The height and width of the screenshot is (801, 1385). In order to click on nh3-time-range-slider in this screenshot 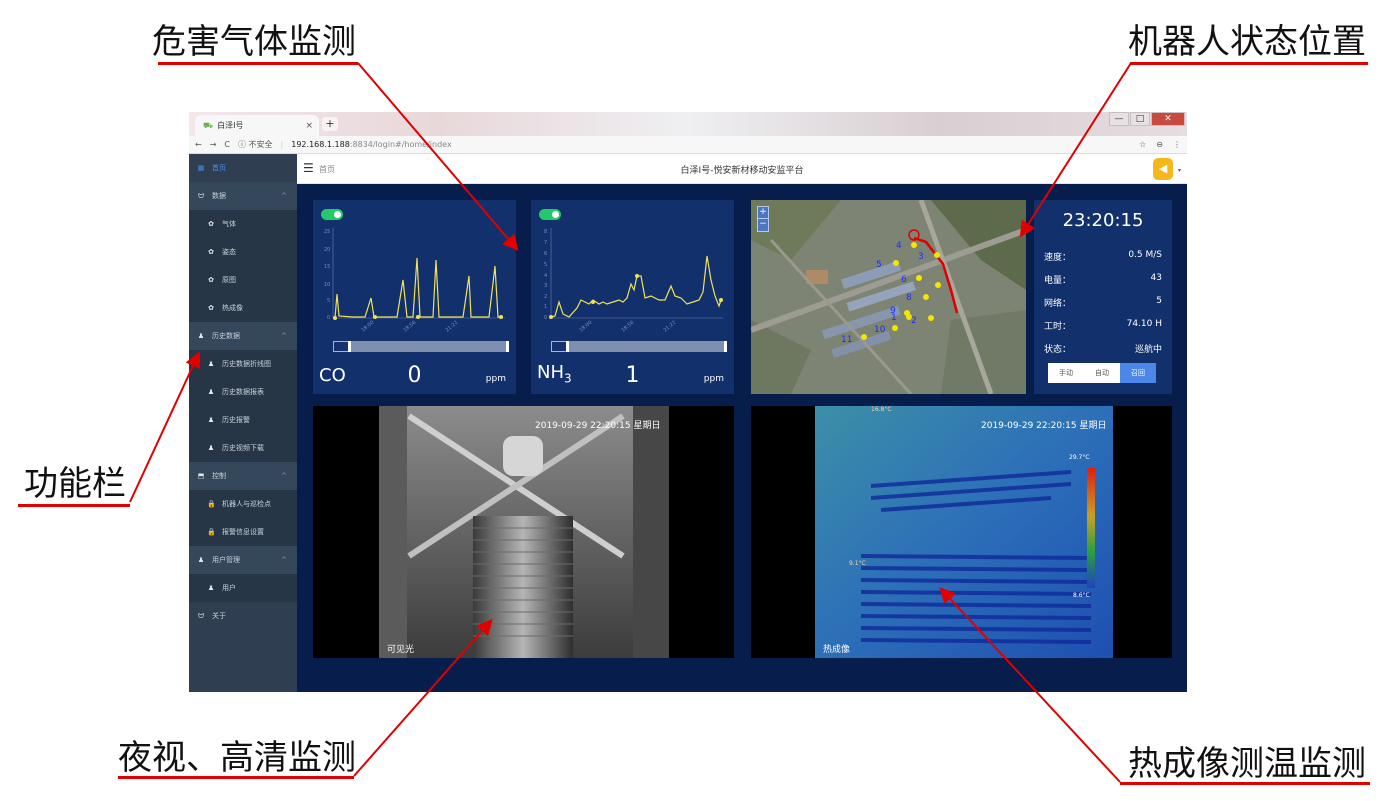, I will do `click(639, 346)`.